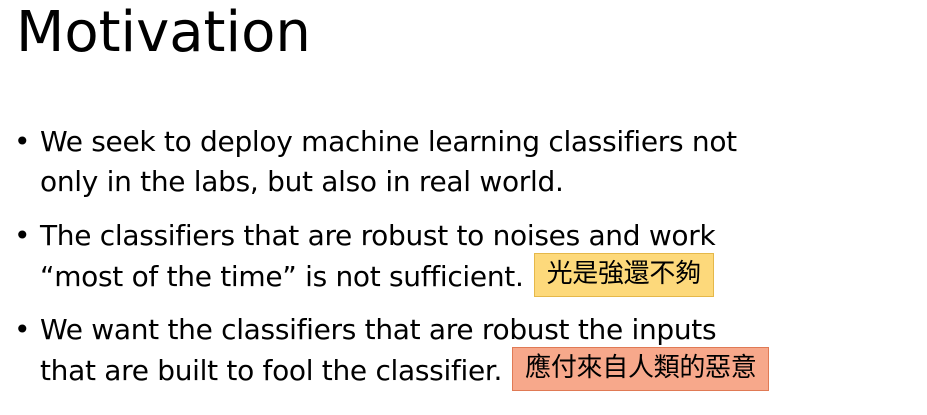  What do you see at coordinates (163, 32) in the screenshot?
I see `slide-title: Motivation` at bounding box center [163, 32].